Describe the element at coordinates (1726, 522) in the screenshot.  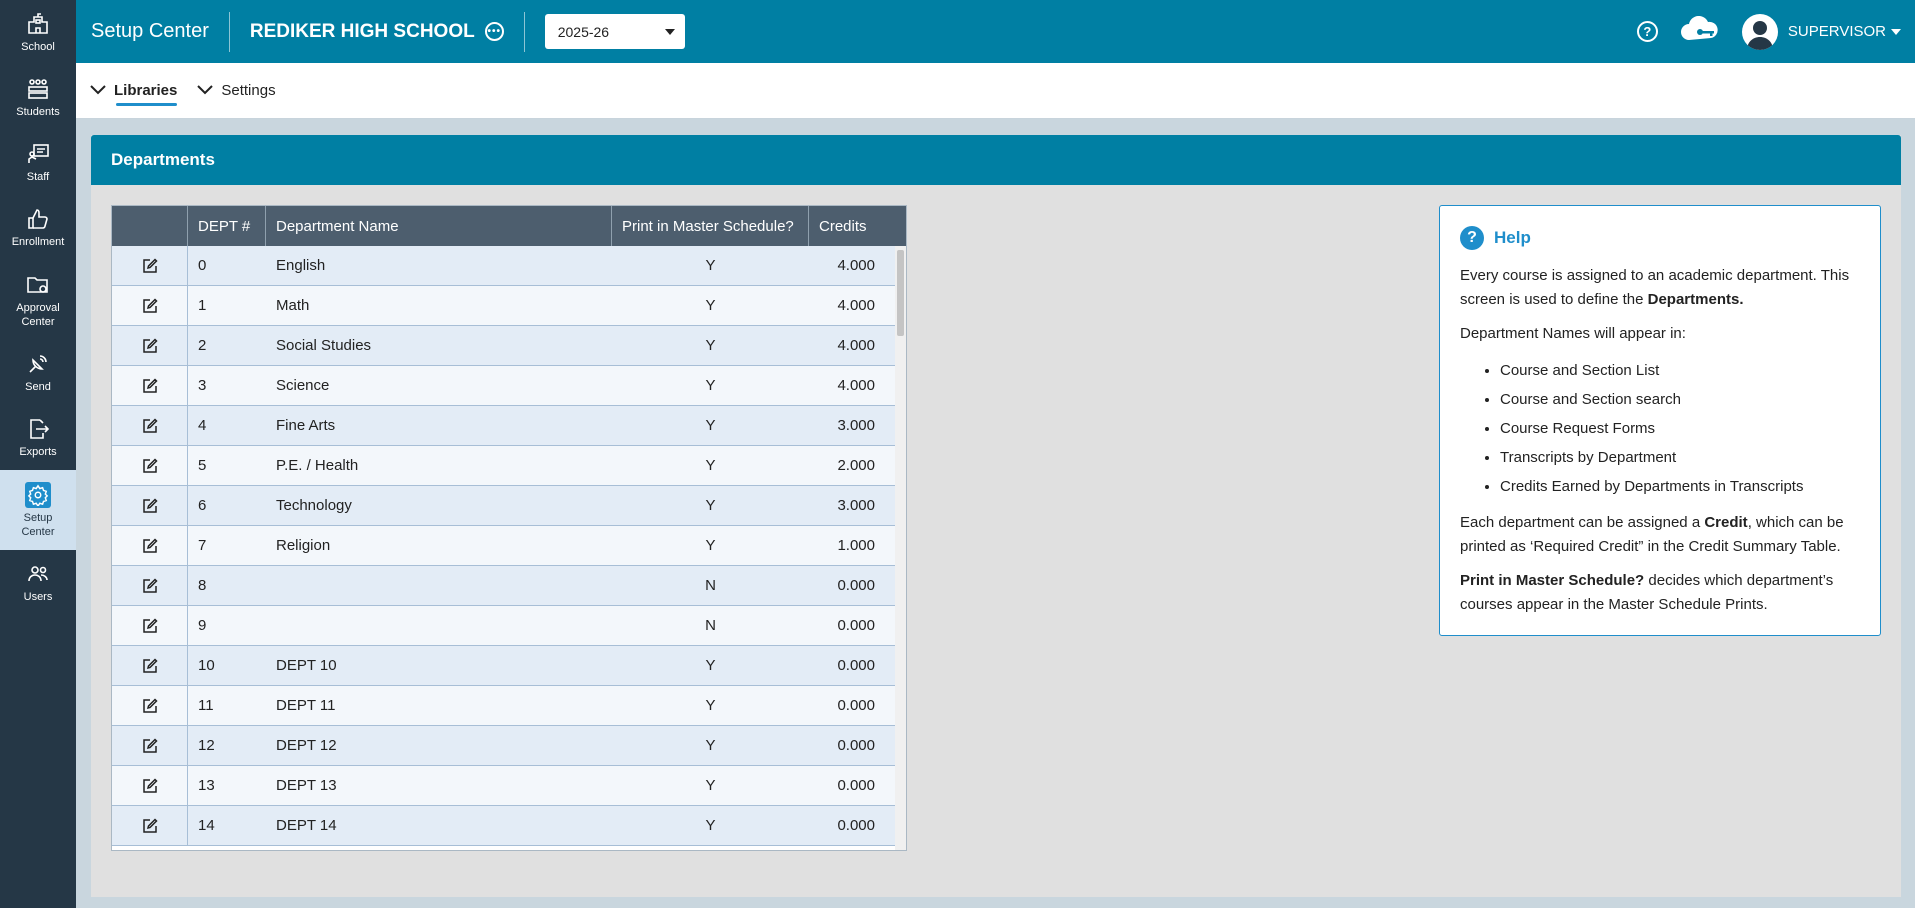
I see `help-bold-text: Credit` at that location.